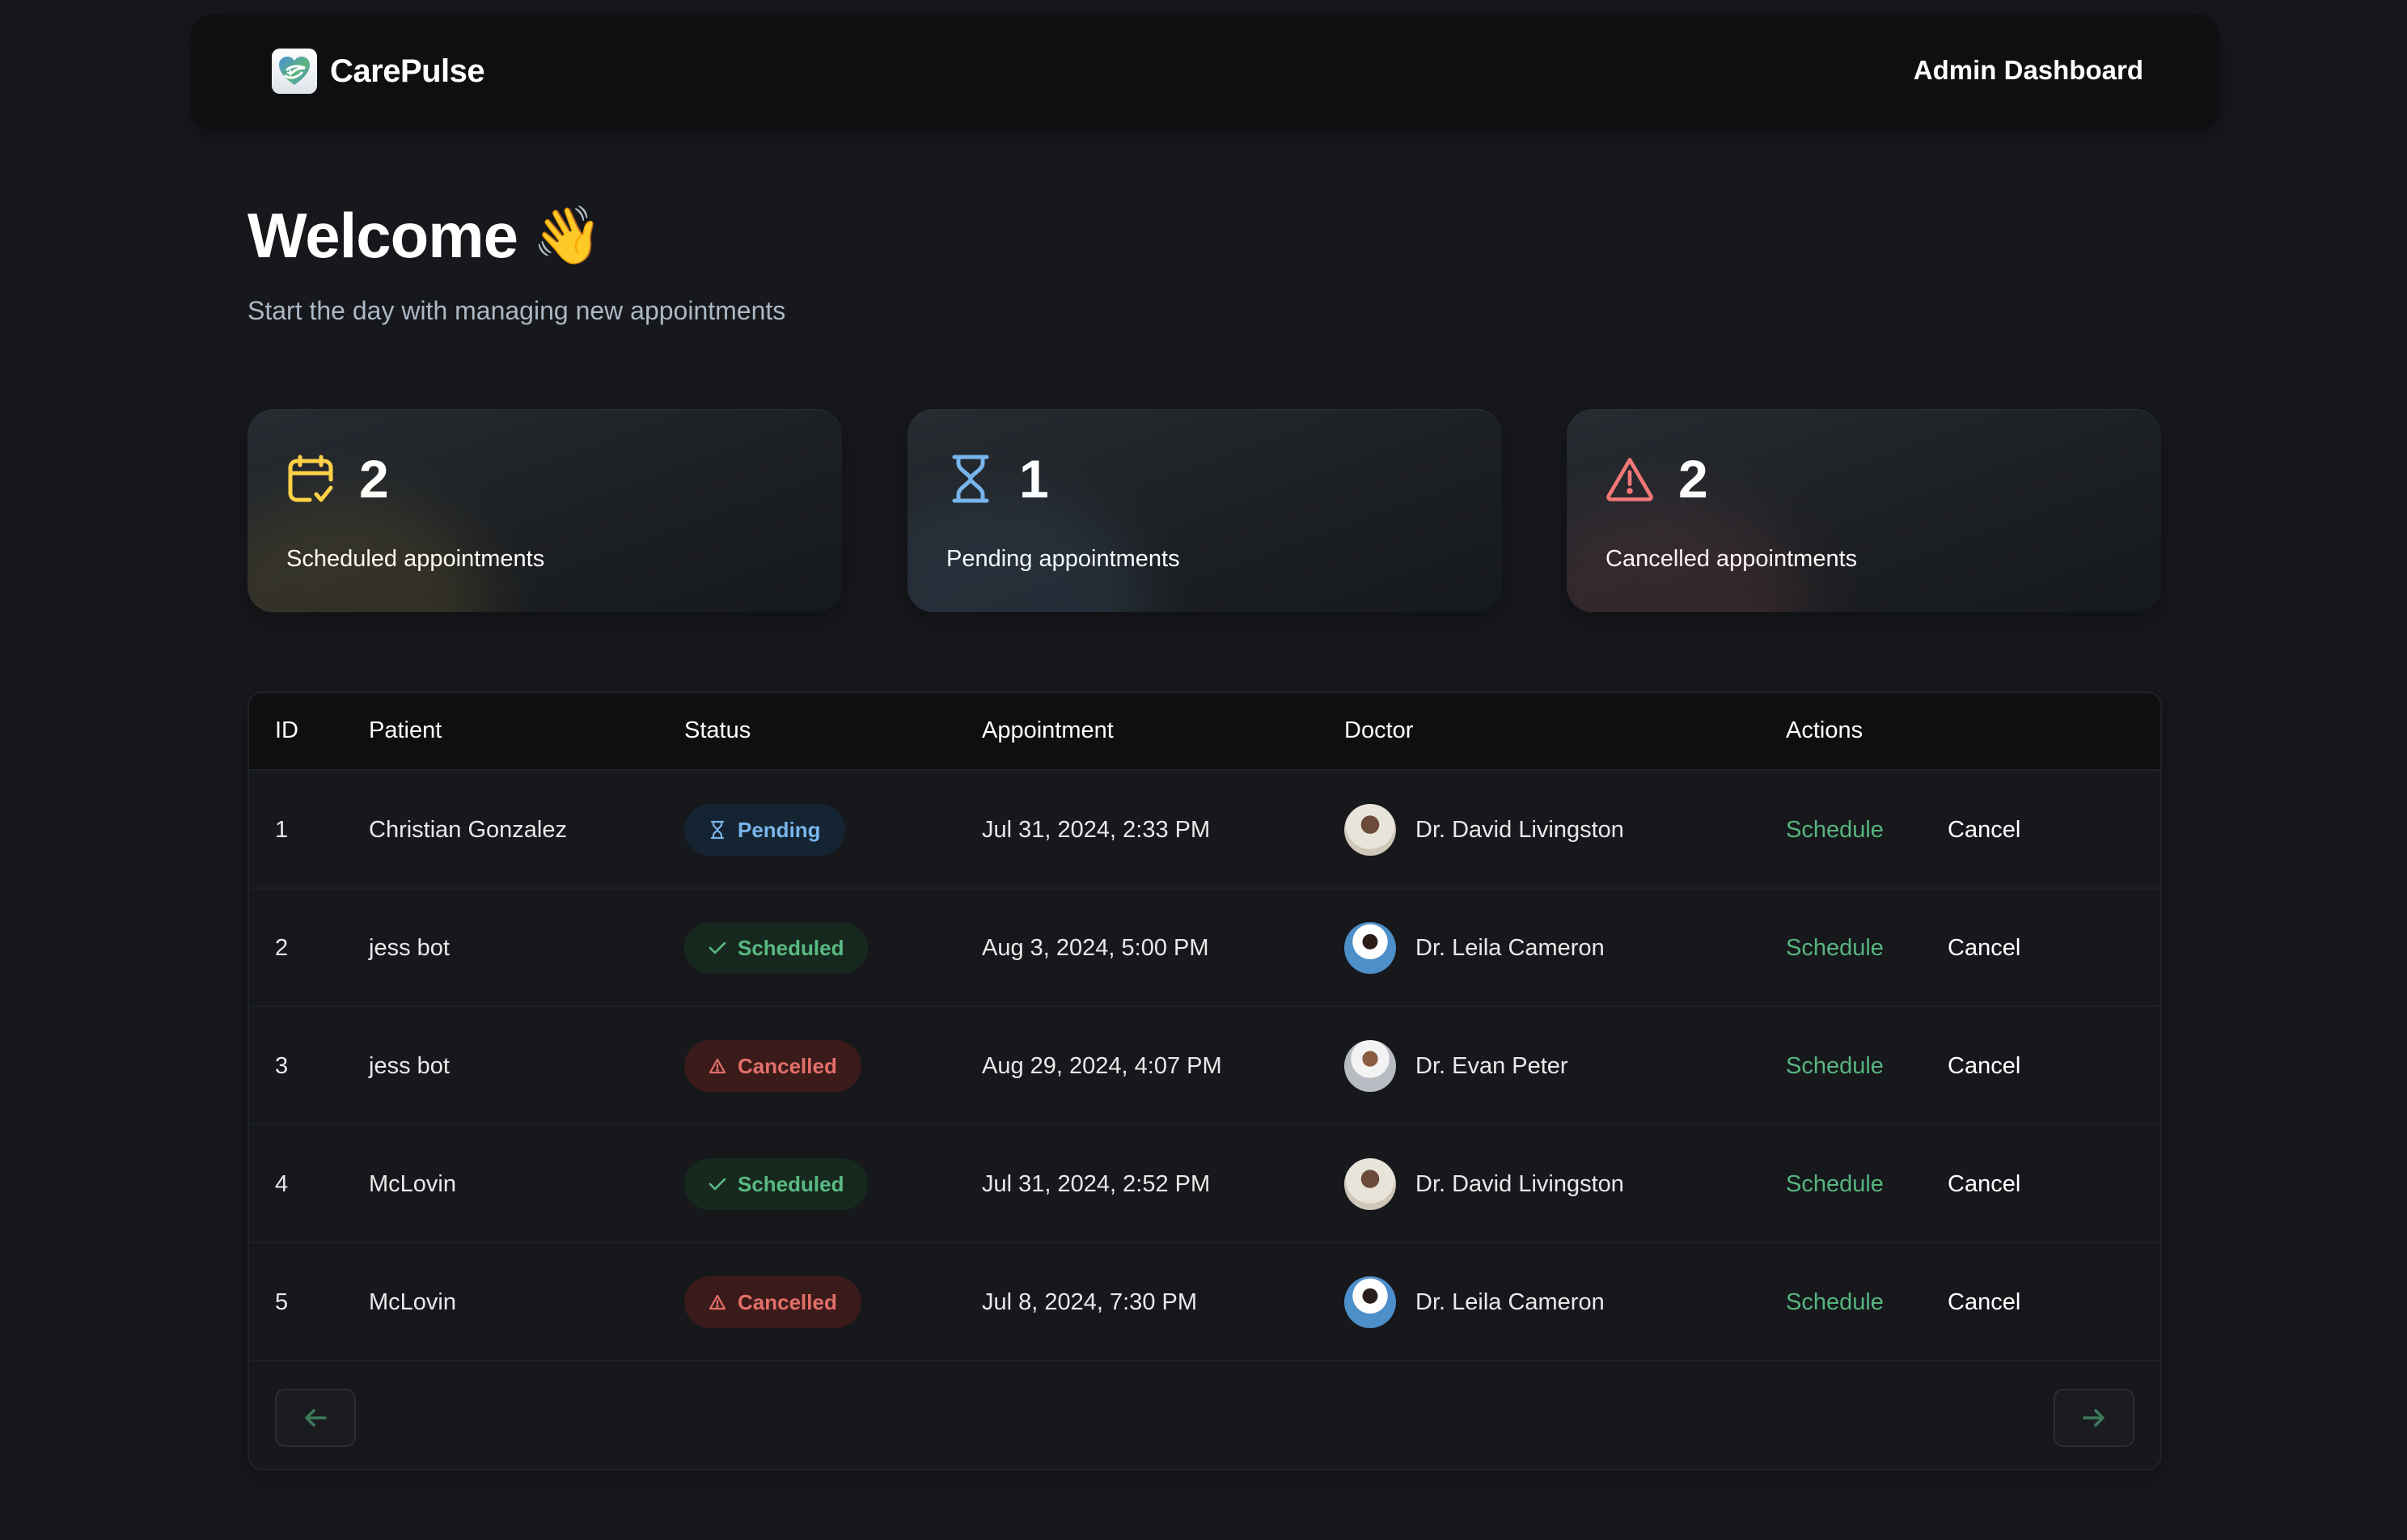  Describe the element at coordinates (282, 829) in the screenshot. I see `cell-id: 1` at that location.